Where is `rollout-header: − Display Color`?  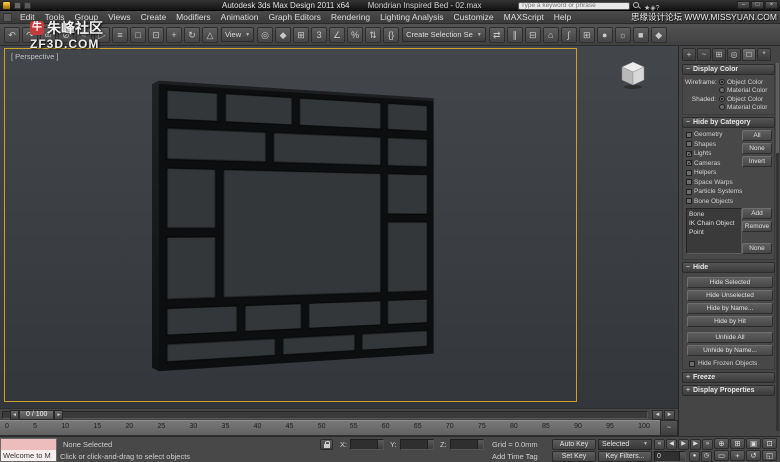
rollout-header: − Display Color is located at coordinates (728, 69).